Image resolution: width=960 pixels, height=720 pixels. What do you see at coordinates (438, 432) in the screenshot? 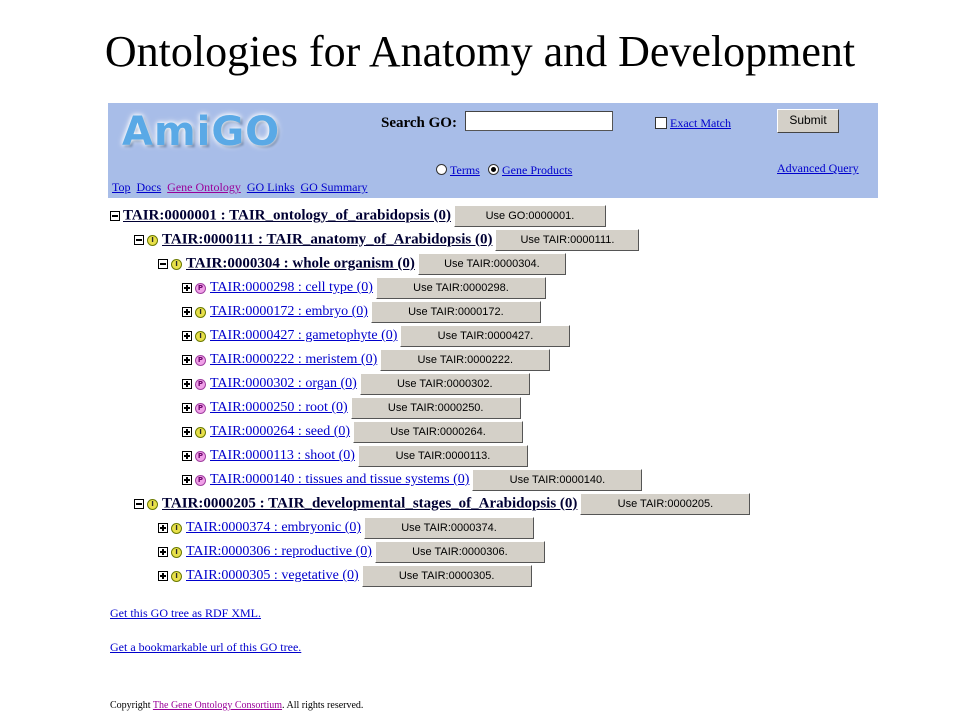
I see `use-term-button: Use TAIR:0000264.` at bounding box center [438, 432].